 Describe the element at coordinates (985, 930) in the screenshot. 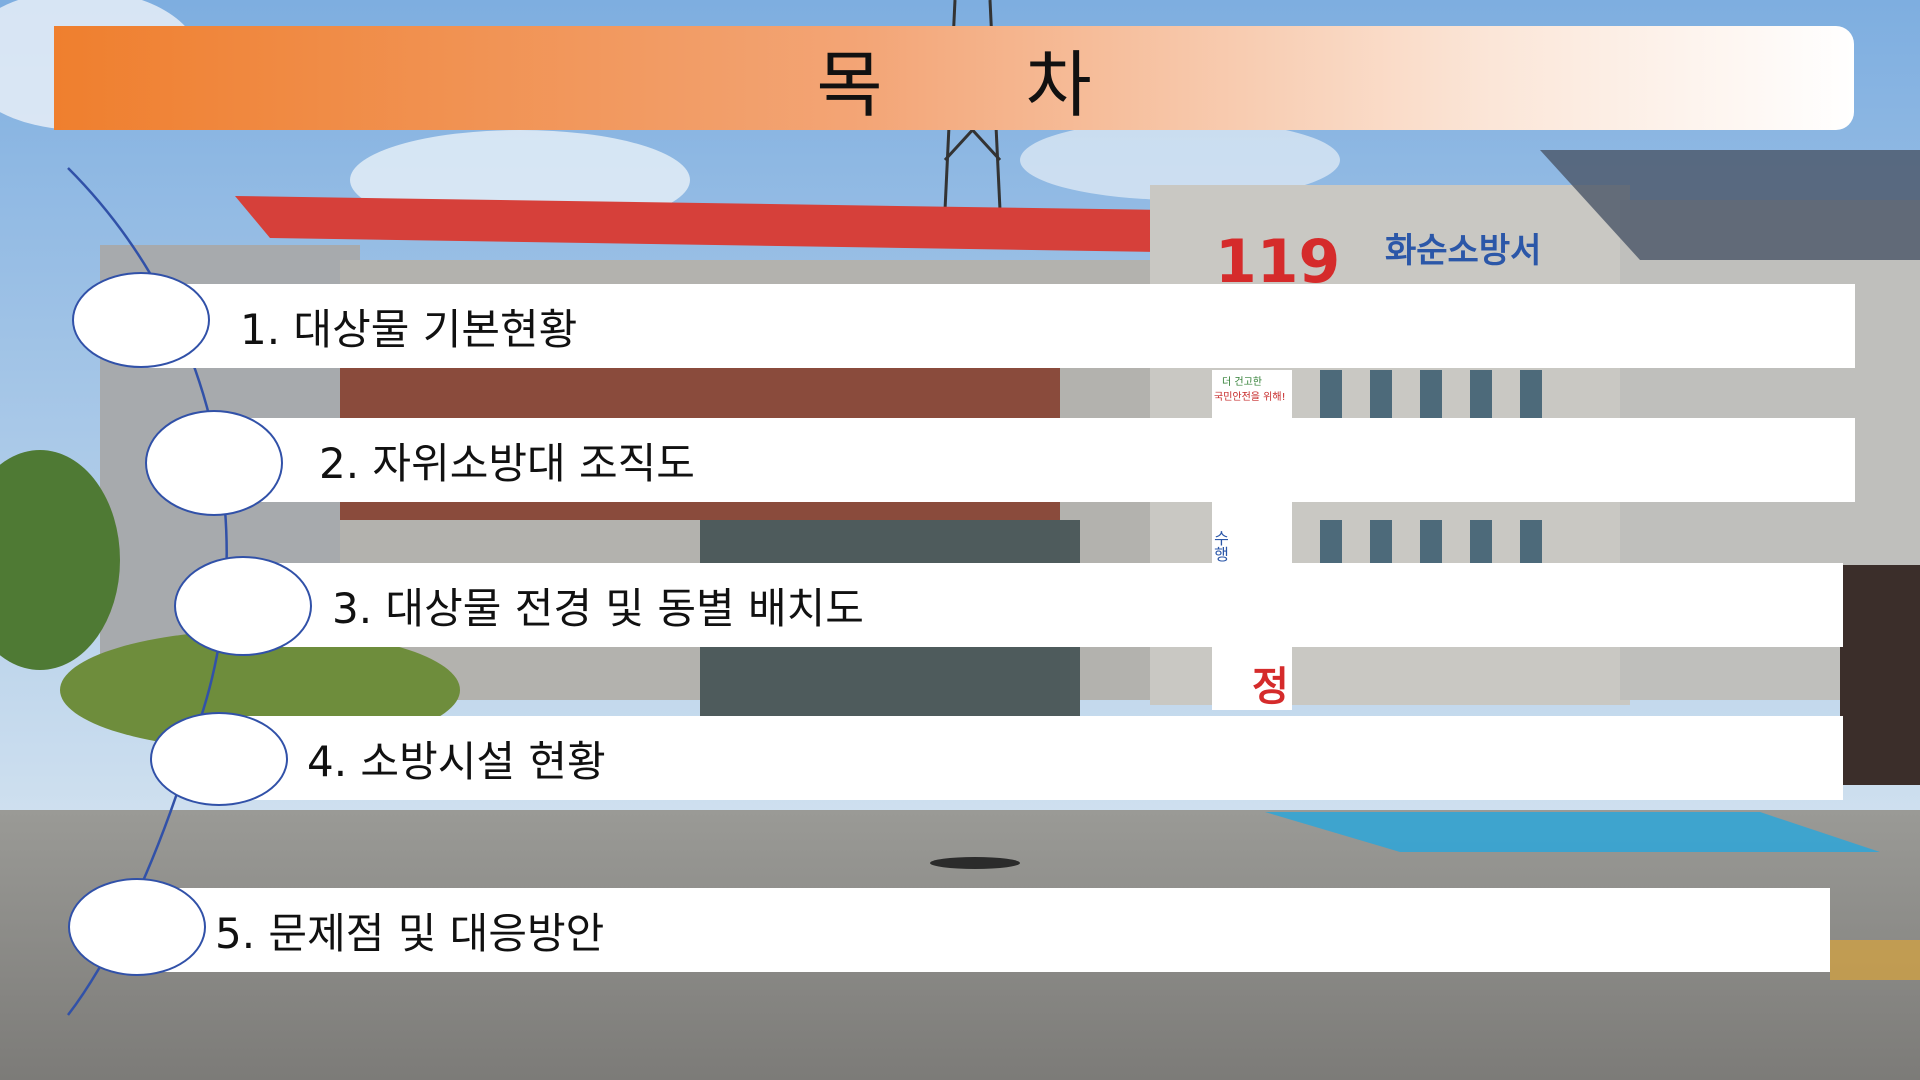

I see `toc-item-5: 5. 문제점 및 대응방안` at that location.